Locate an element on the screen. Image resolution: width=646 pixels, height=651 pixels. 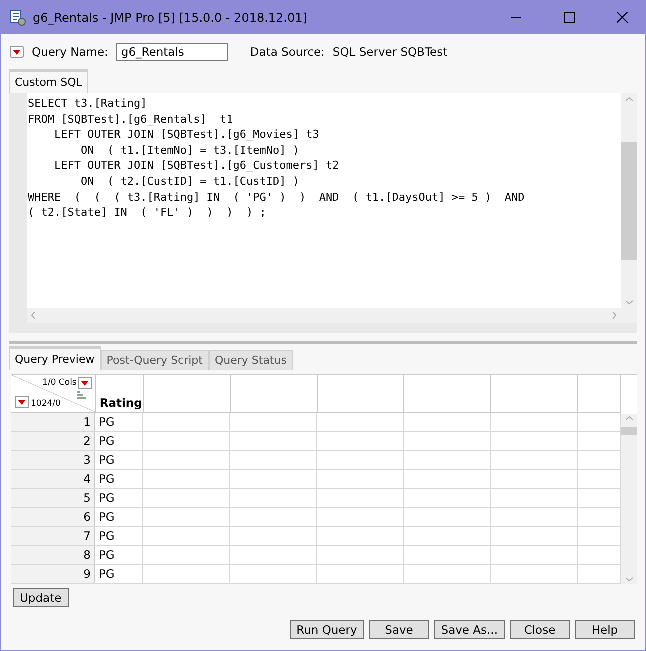
query-name-label: Query Name: is located at coordinates (70, 52).